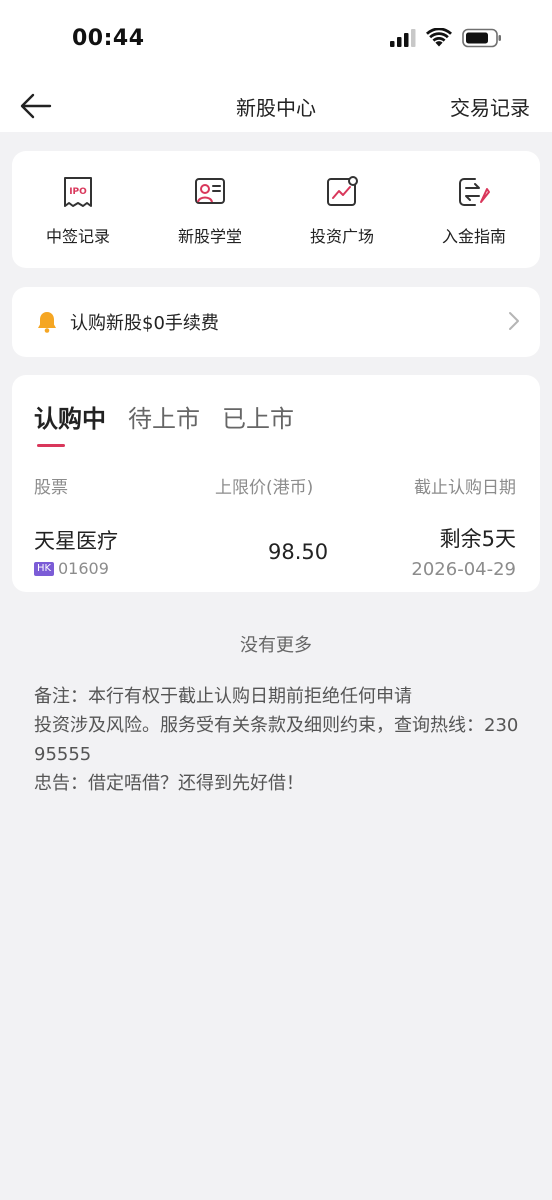  What do you see at coordinates (474, 192) in the screenshot?
I see `deposit-guide-icon` at bounding box center [474, 192].